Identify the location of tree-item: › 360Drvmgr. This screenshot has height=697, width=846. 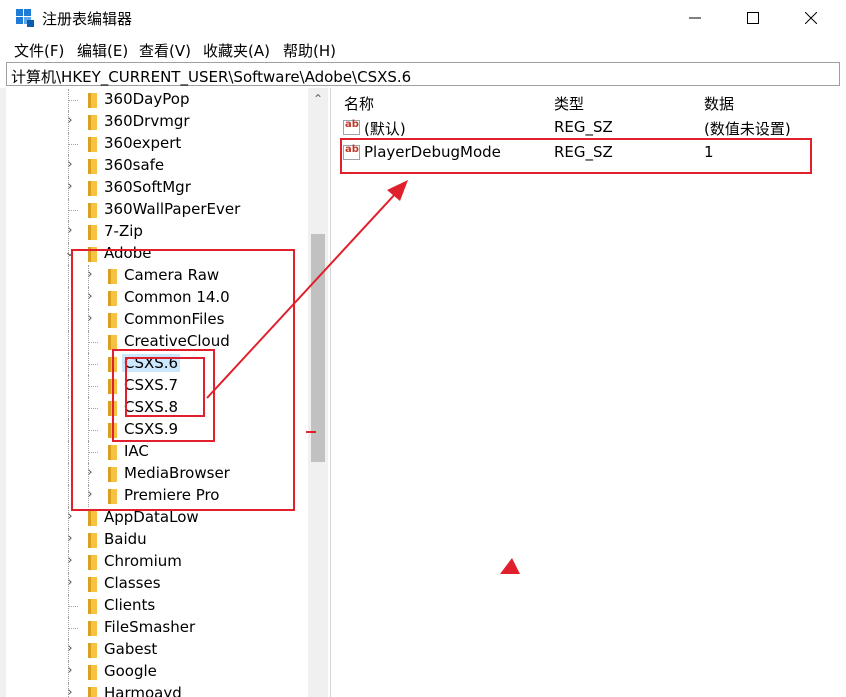
(156, 122).